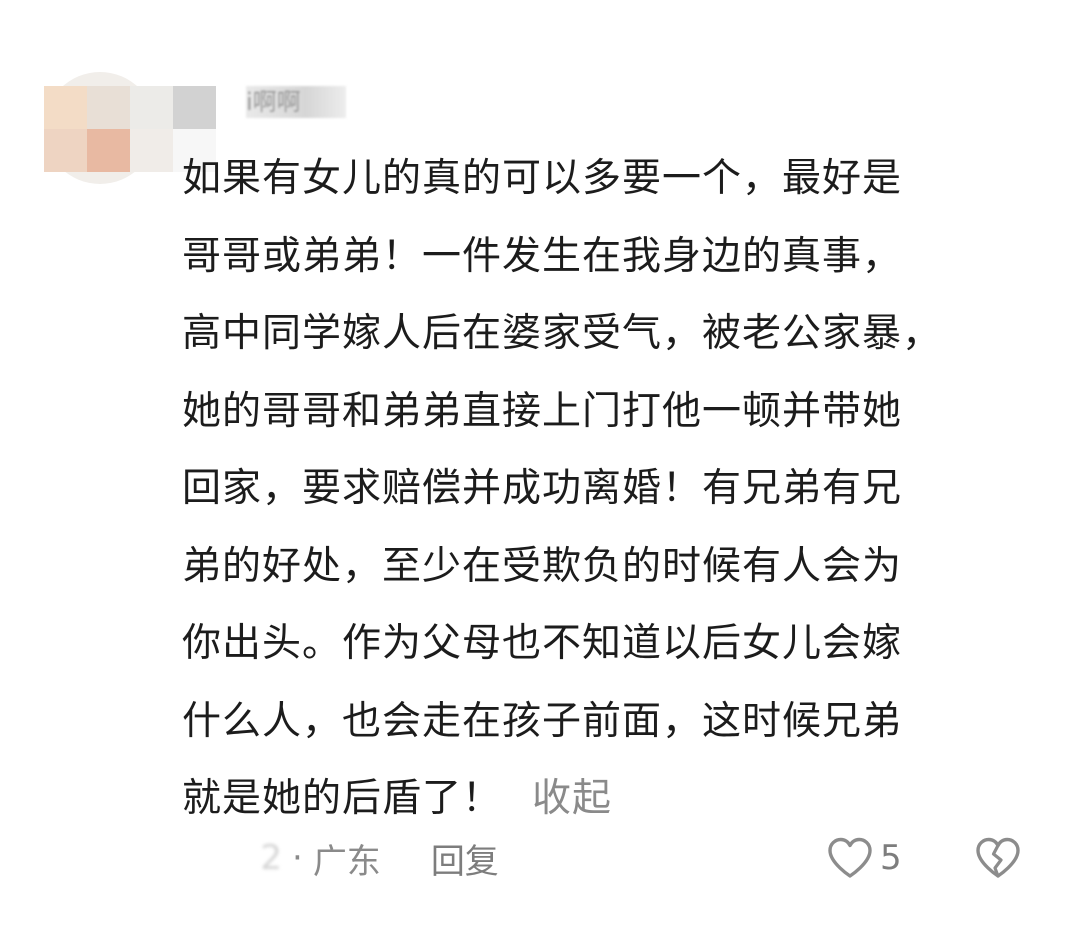 This screenshot has width=1080, height=925. I want to click on comment-meta: 2 · 广东 回复, so click(340, 858).